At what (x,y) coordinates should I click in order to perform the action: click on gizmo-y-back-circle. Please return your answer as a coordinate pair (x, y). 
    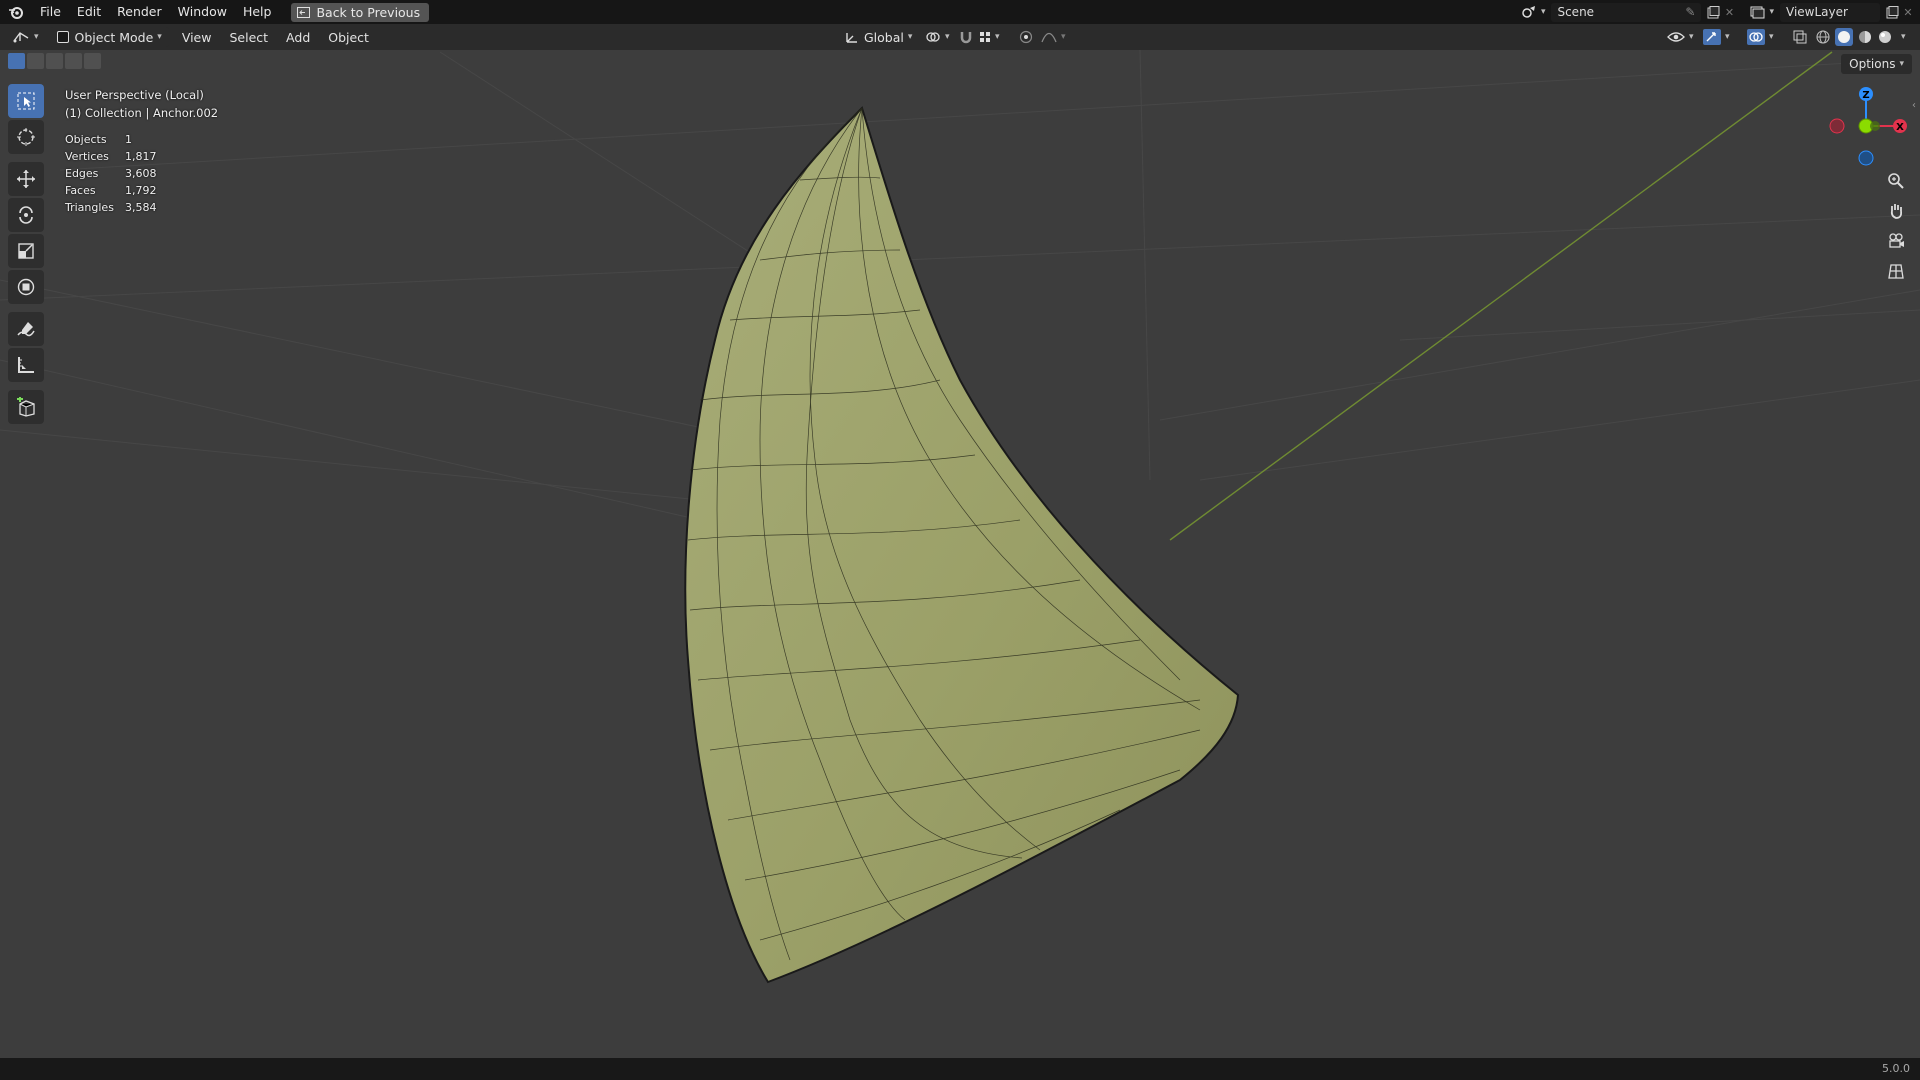
    Looking at the image, I should click on (1875, 126).